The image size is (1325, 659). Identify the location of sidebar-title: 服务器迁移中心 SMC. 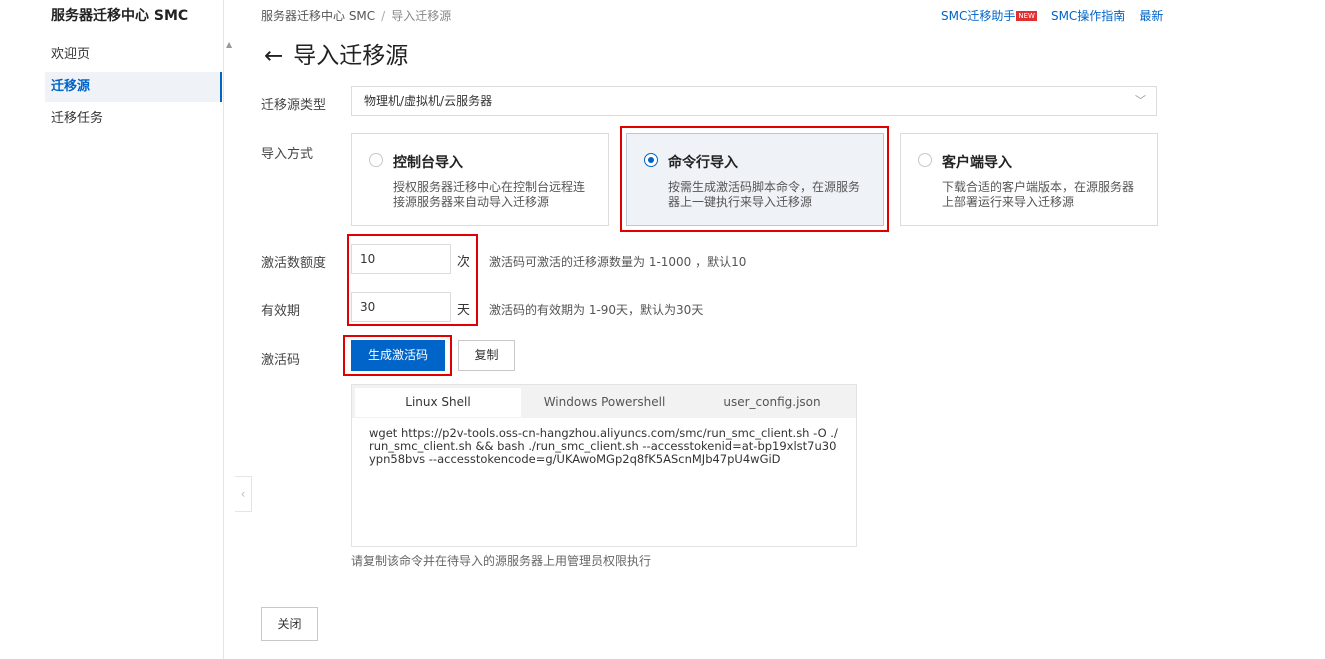
(120, 16).